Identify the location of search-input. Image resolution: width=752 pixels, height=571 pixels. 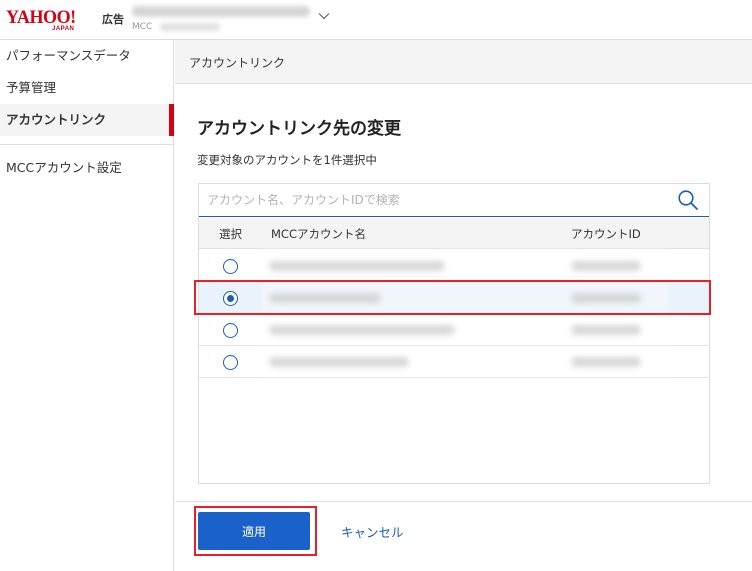
(437, 200).